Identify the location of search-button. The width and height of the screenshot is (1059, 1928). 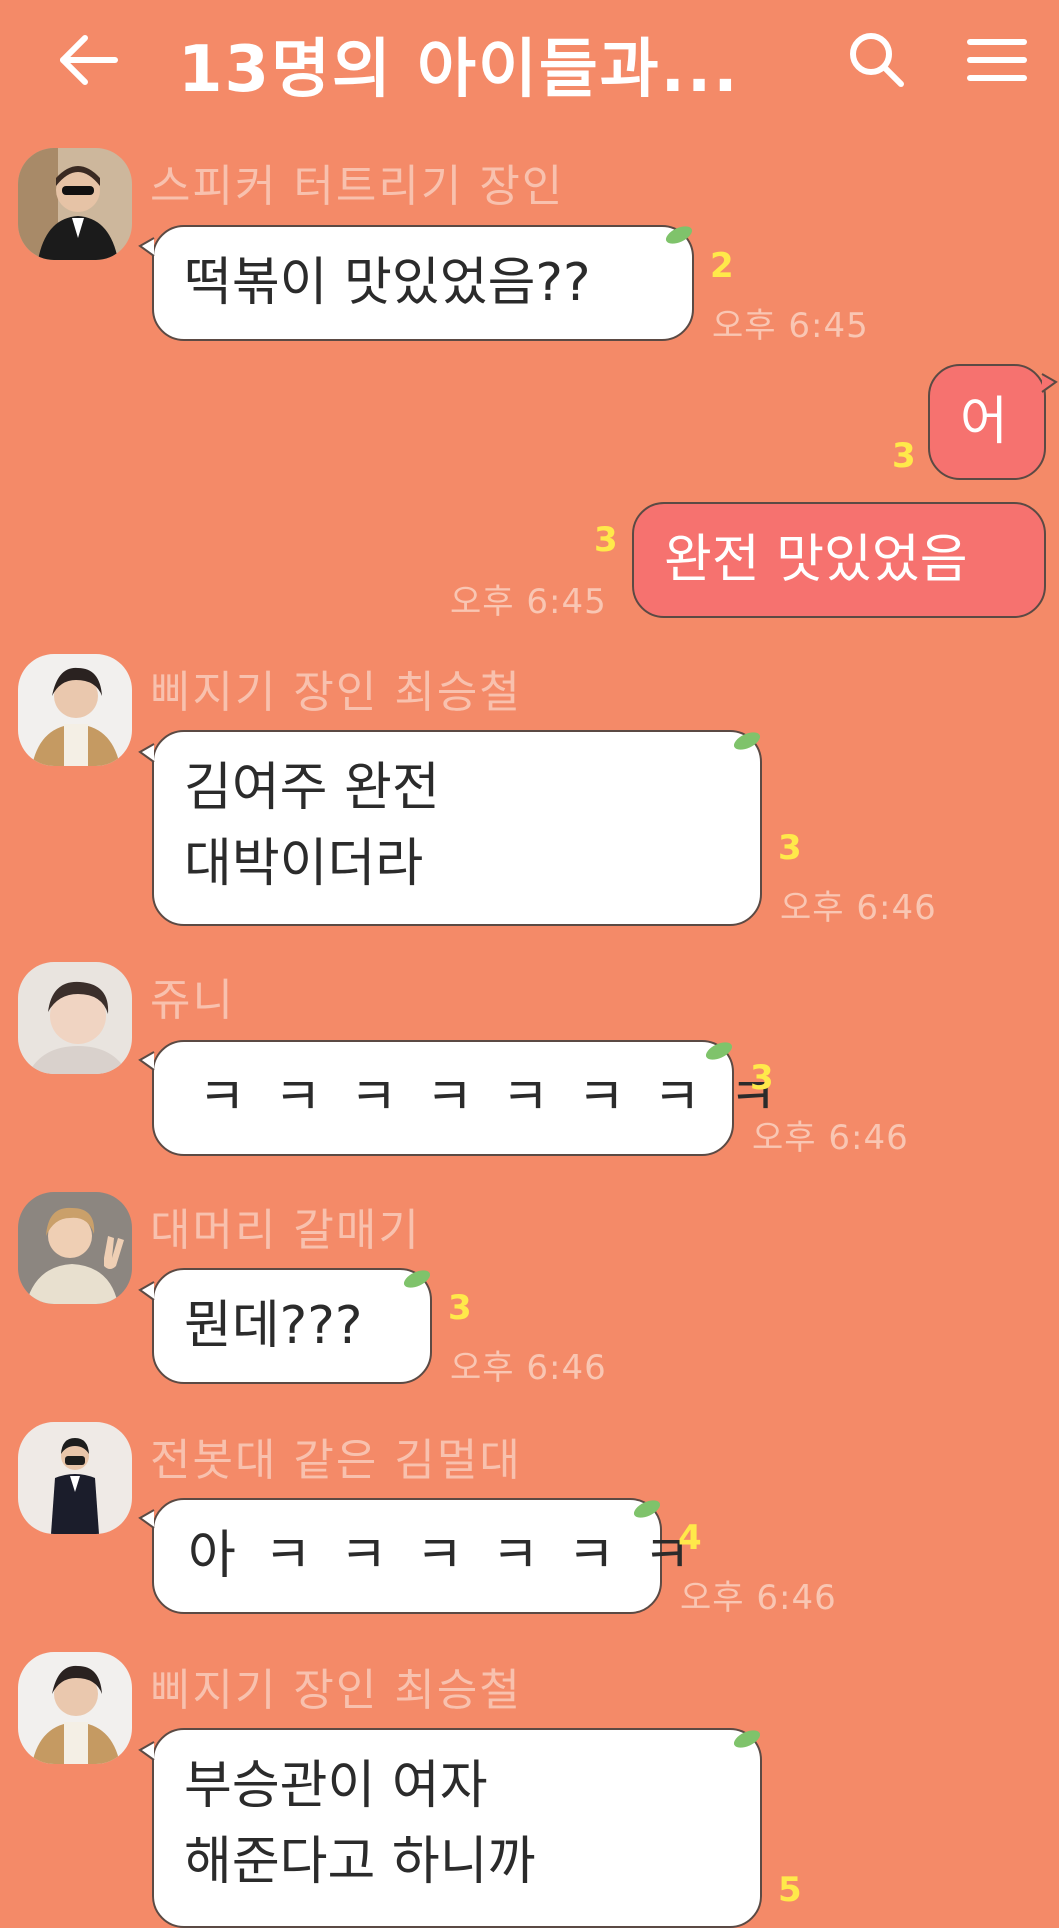
(877, 60).